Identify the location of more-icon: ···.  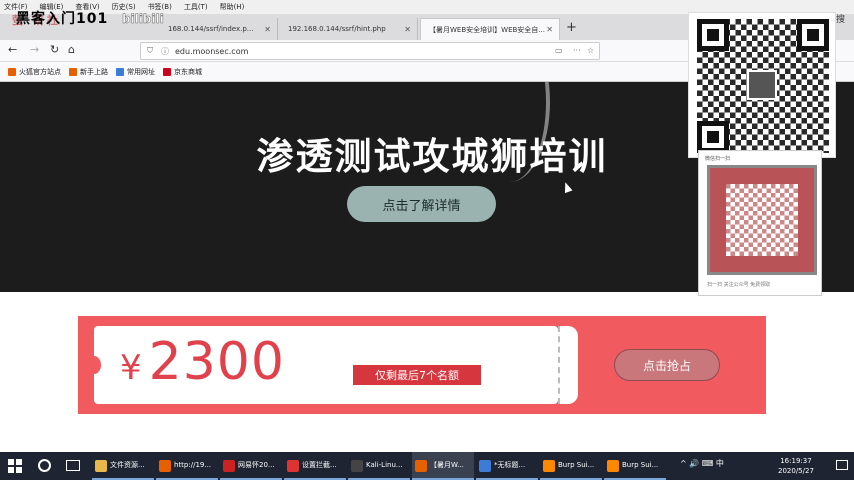
(577, 50).